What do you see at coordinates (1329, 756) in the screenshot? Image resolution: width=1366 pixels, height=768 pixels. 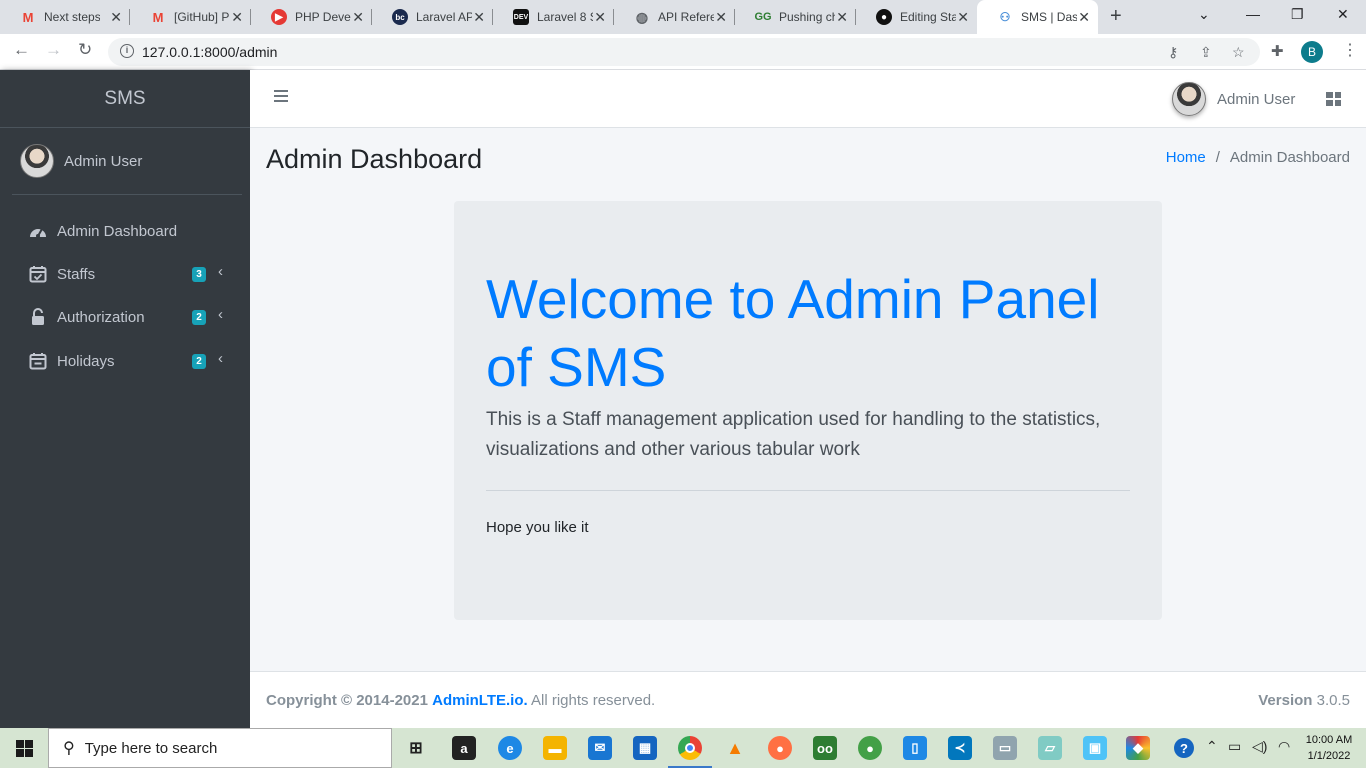 I see `clock-date: 1/1/2022` at bounding box center [1329, 756].